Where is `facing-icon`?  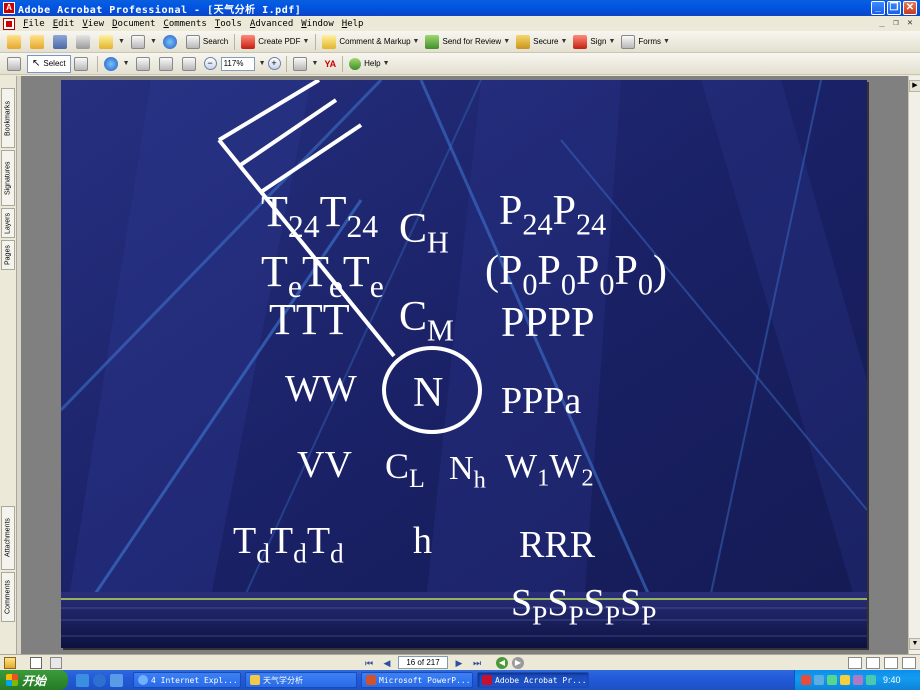 facing-icon is located at coordinates (891, 663).